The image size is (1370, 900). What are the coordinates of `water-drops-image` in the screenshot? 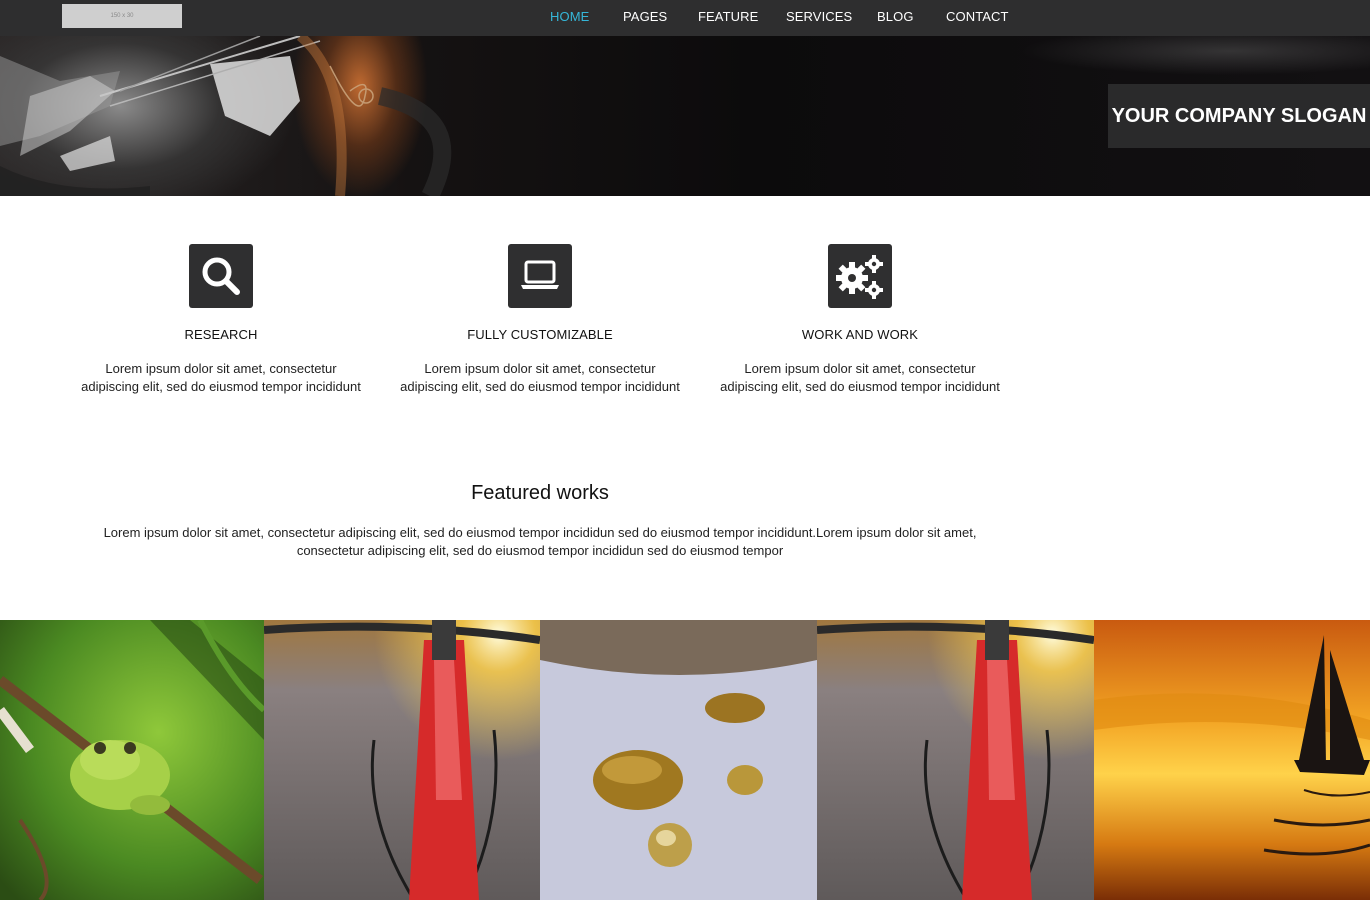 It's located at (678, 760).